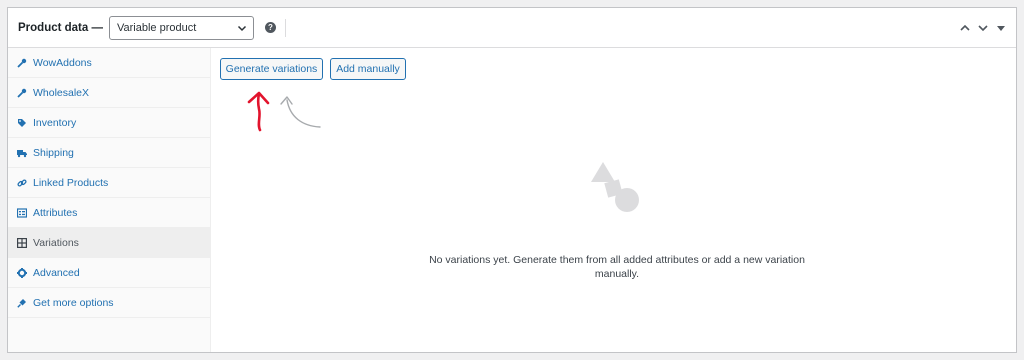 The height and width of the screenshot is (360, 1024). I want to click on product-type-select: Variable product, so click(181, 27).